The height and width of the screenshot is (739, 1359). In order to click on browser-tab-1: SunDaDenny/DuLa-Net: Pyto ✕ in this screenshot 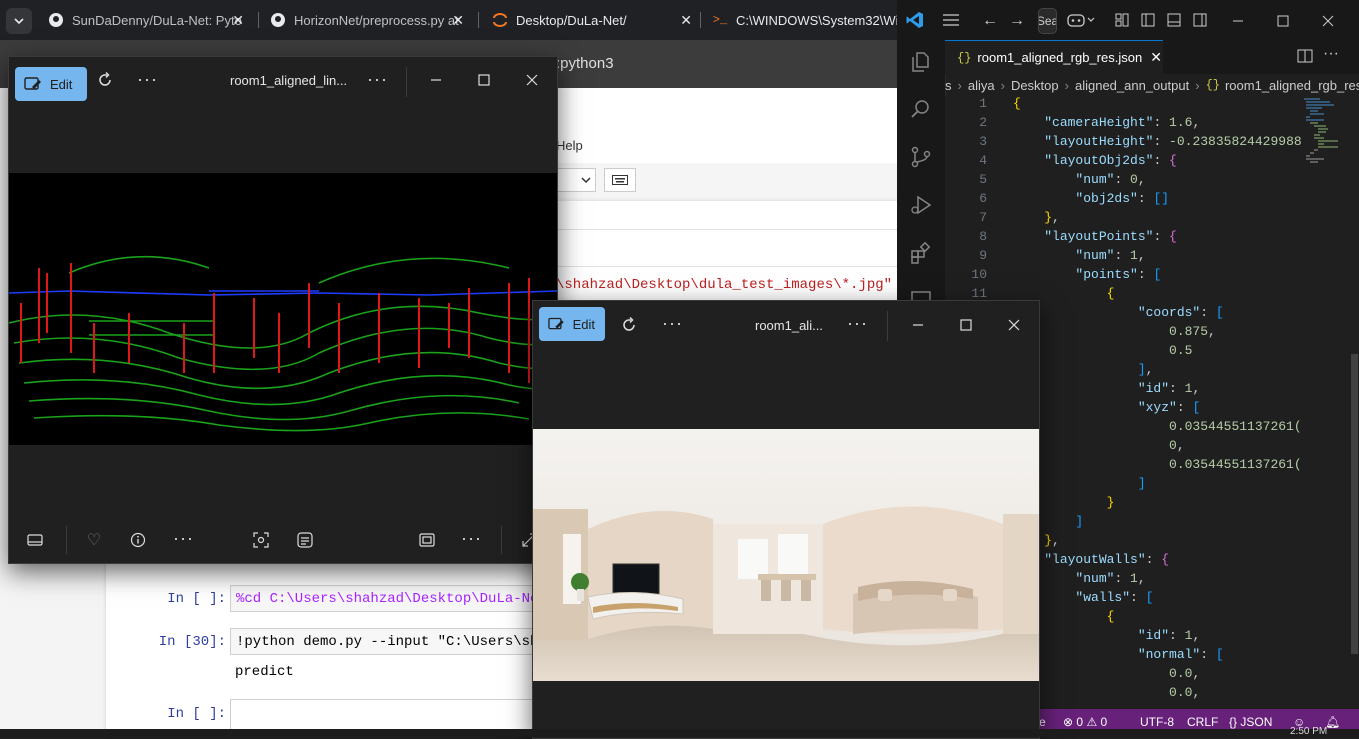, I will do `click(149, 20)`.